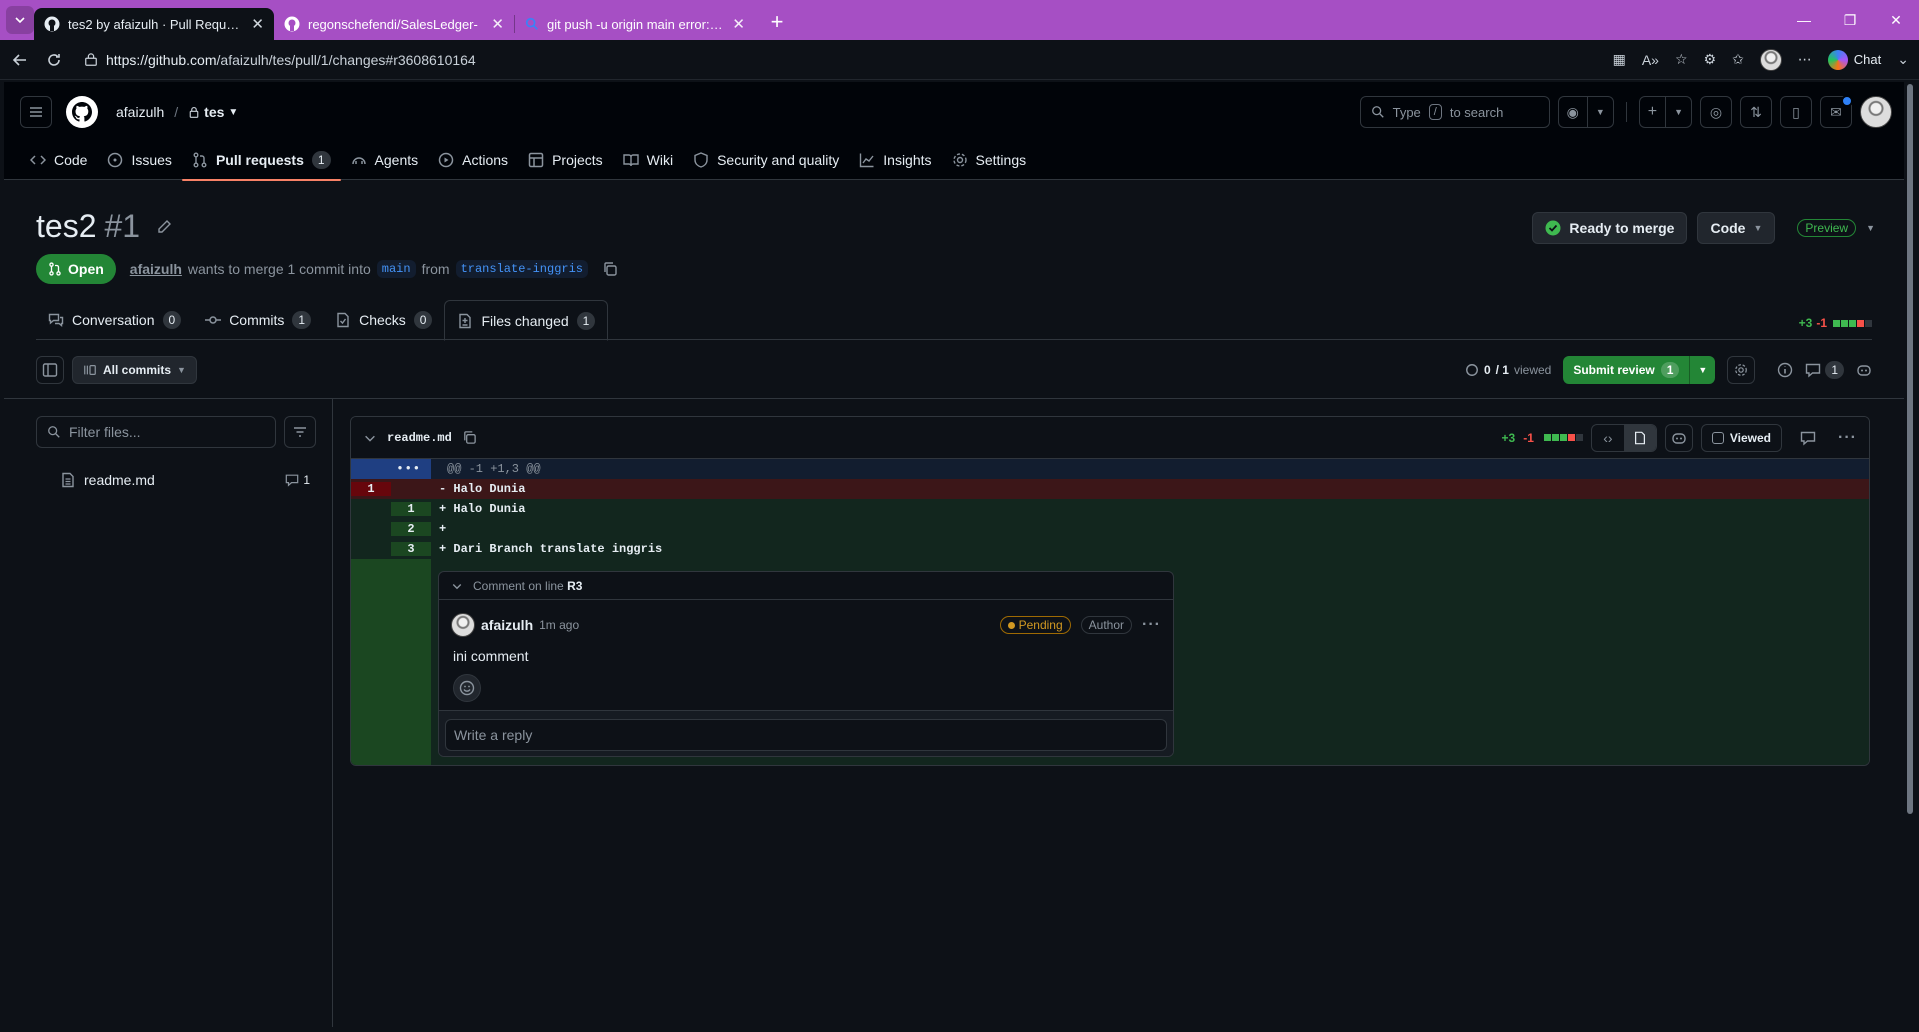  Describe the element at coordinates (154, 24) in the screenshot. I see `browser-tab-pr: tes2 by afaizulh · Pull Request #1 · ✕` at that location.